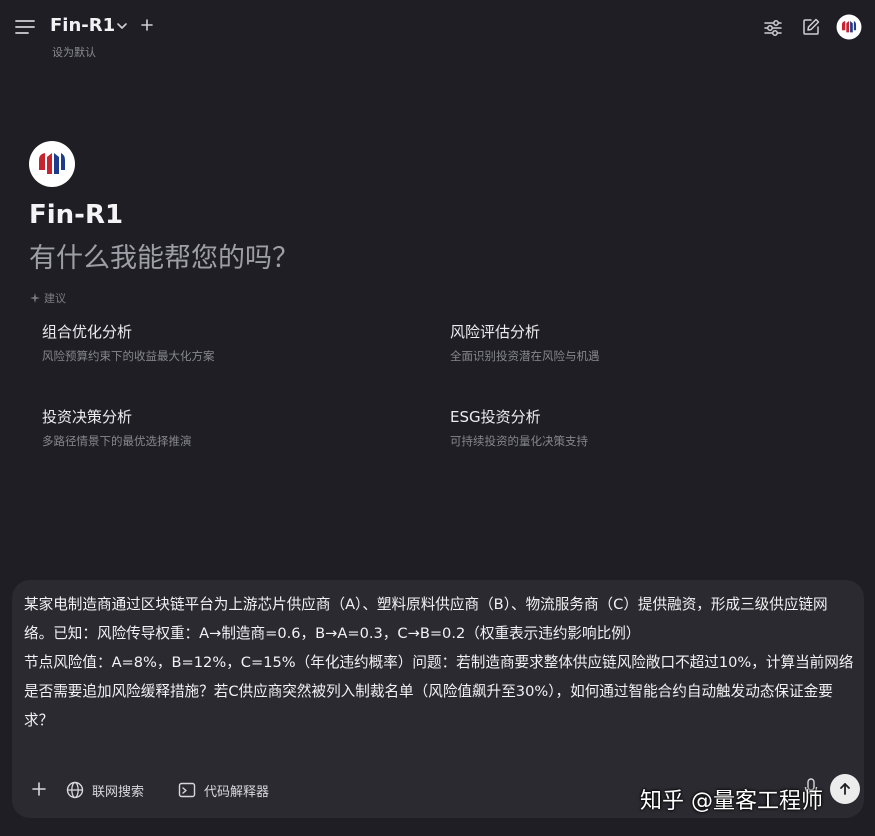 Image resolution: width=875 pixels, height=836 pixels. Describe the element at coordinates (849, 27) in the screenshot. I see `user-avatar` at that location.